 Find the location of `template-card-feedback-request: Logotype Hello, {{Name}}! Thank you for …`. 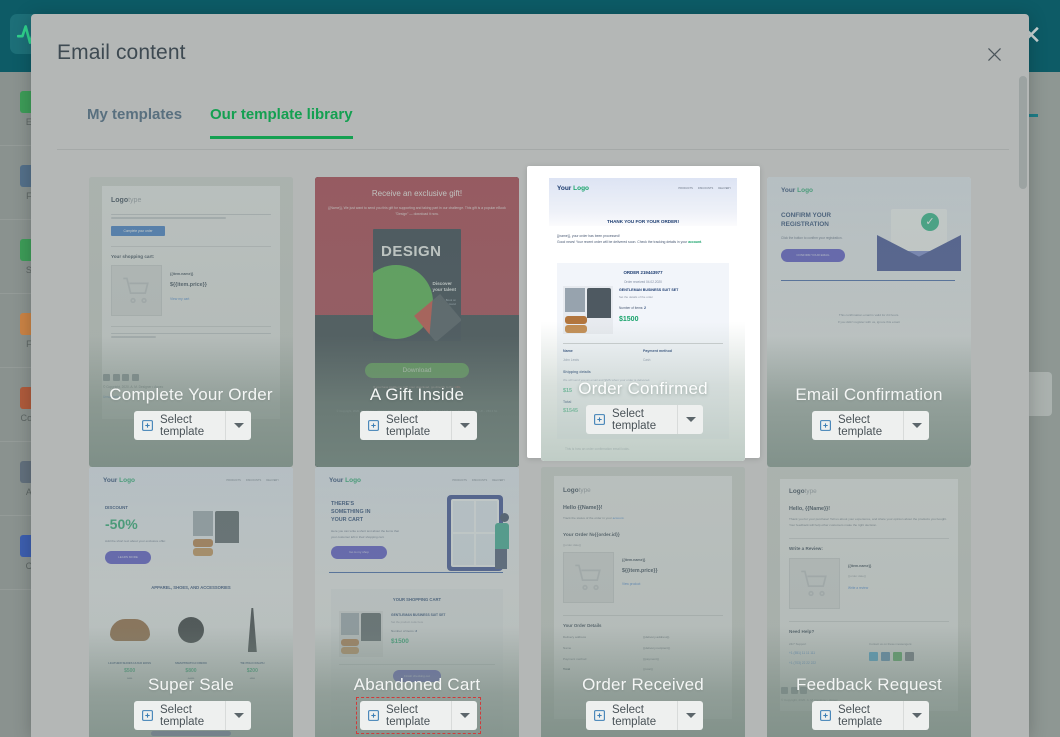

template-card-feedback-request: Logotype Hello, {{Name}}! Thank you for … is located at coordinates (869, 602).